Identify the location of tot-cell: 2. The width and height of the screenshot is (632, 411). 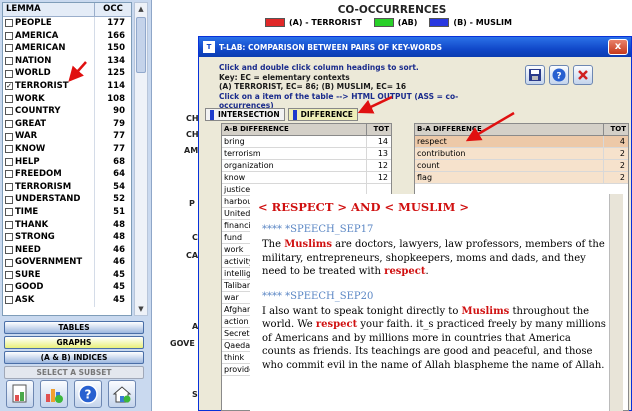
(622, 165).